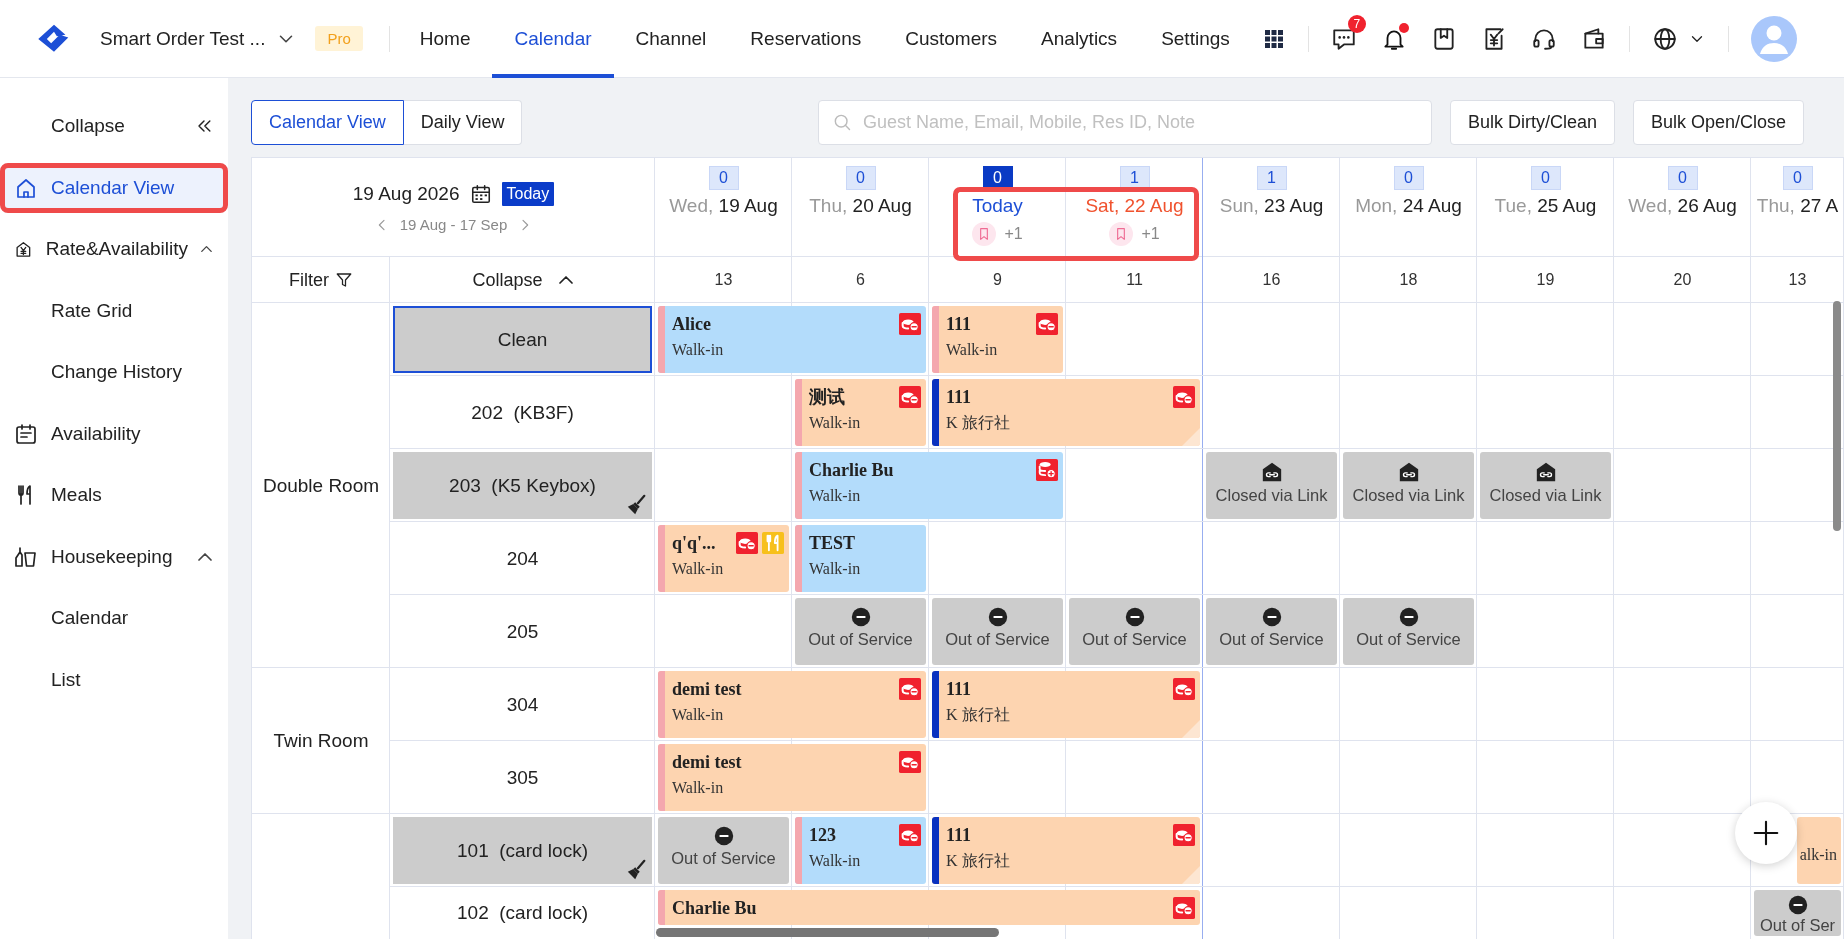 This screenshot has width=1844, height=939. I want to click on room-name: Clean, so click(522, 339).